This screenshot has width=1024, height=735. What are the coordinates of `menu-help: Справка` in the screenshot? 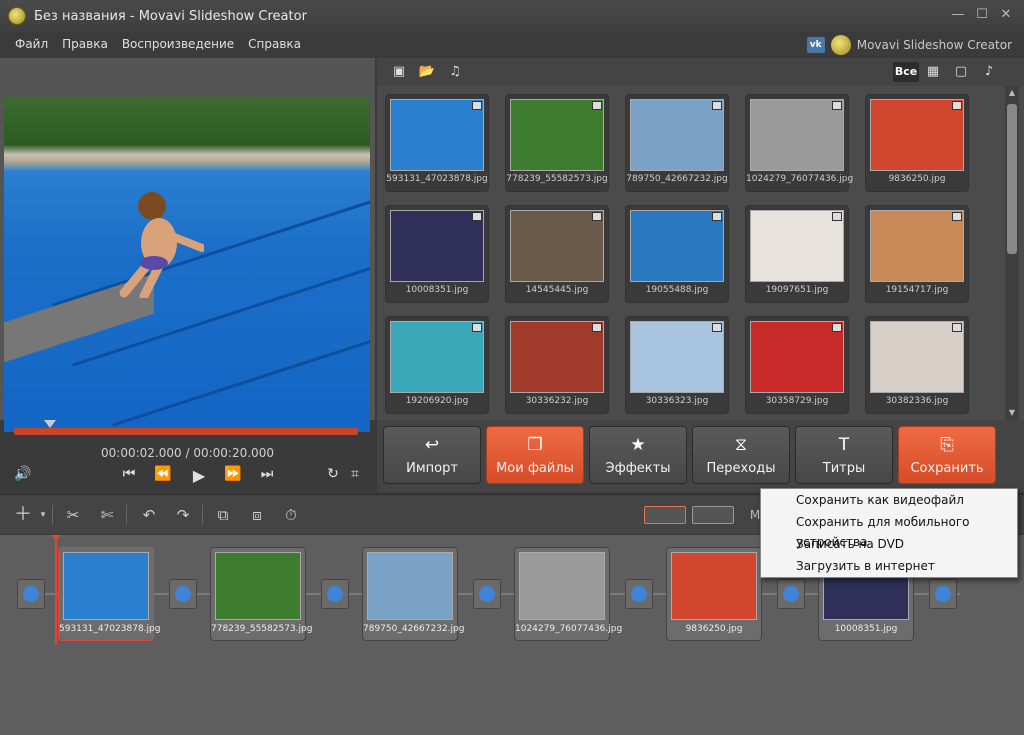 It's located at (274, 44).